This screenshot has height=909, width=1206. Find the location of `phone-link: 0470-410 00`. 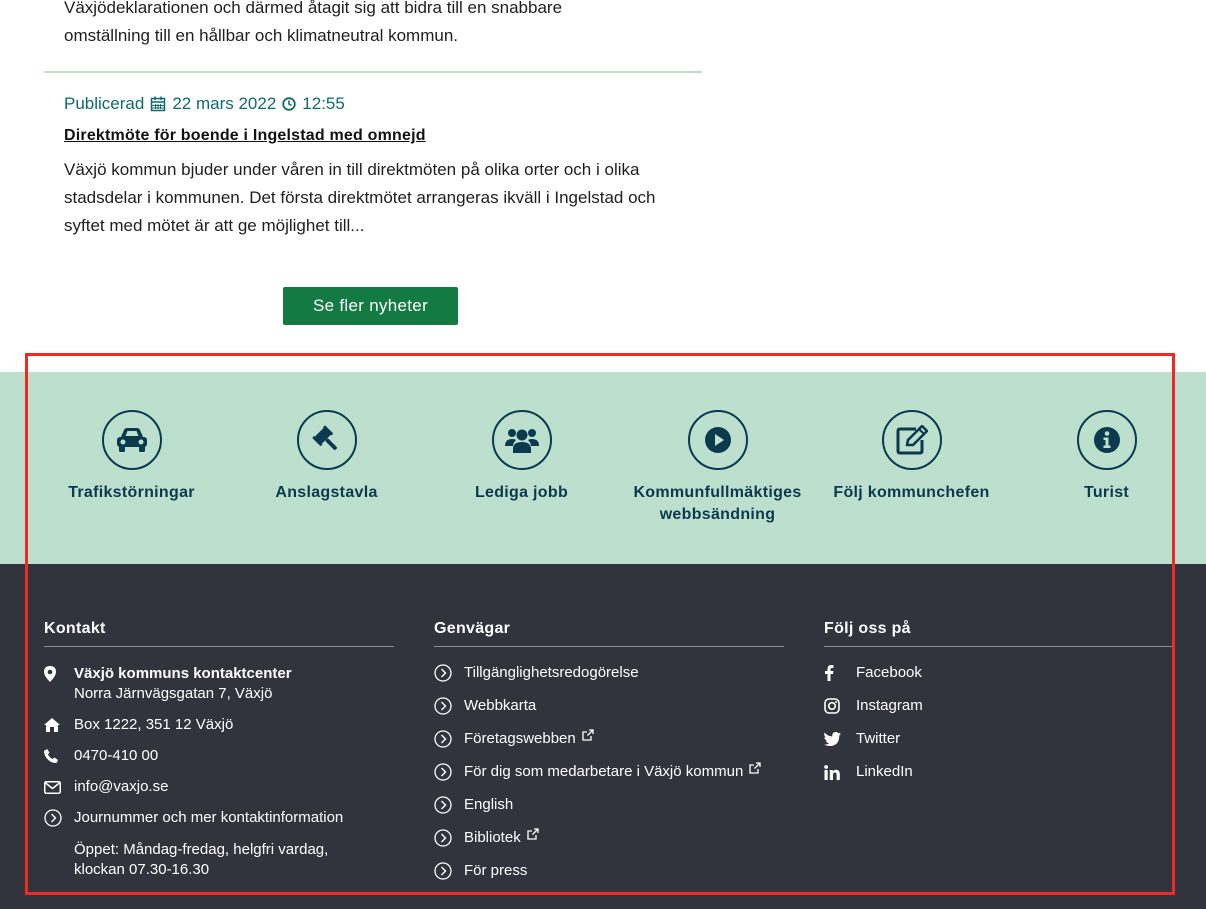

phone-link: 0470-410 00 is located at coordinates (116, 756).